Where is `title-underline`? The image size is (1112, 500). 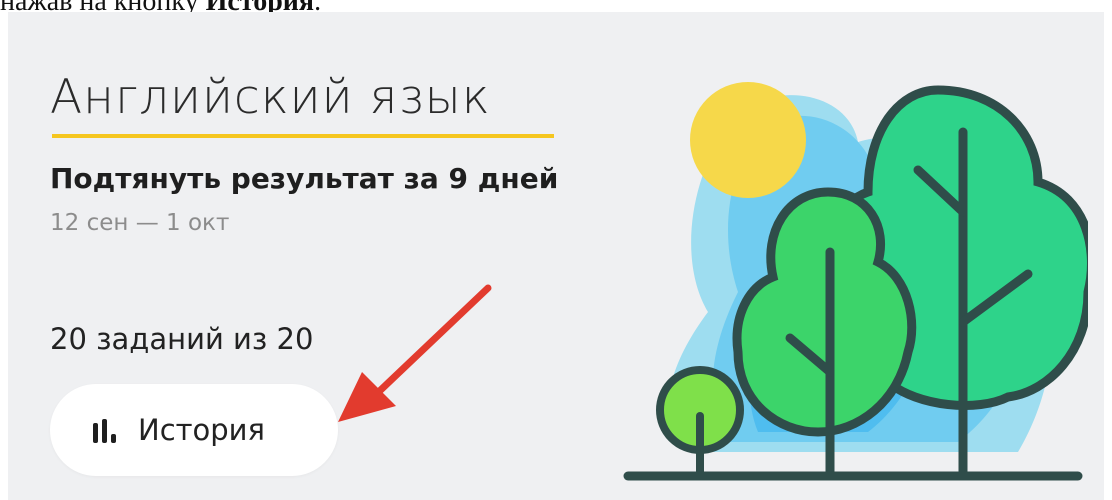 title-underline is located at coordinates (303, 136).